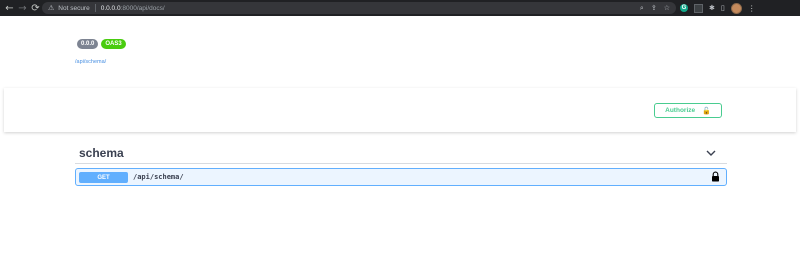 The width and height of the screenshot is (800, 266). Describe the element at coordinates (73, 8) in the screenshot. I see `not-secure-label: Not secure` at that location.